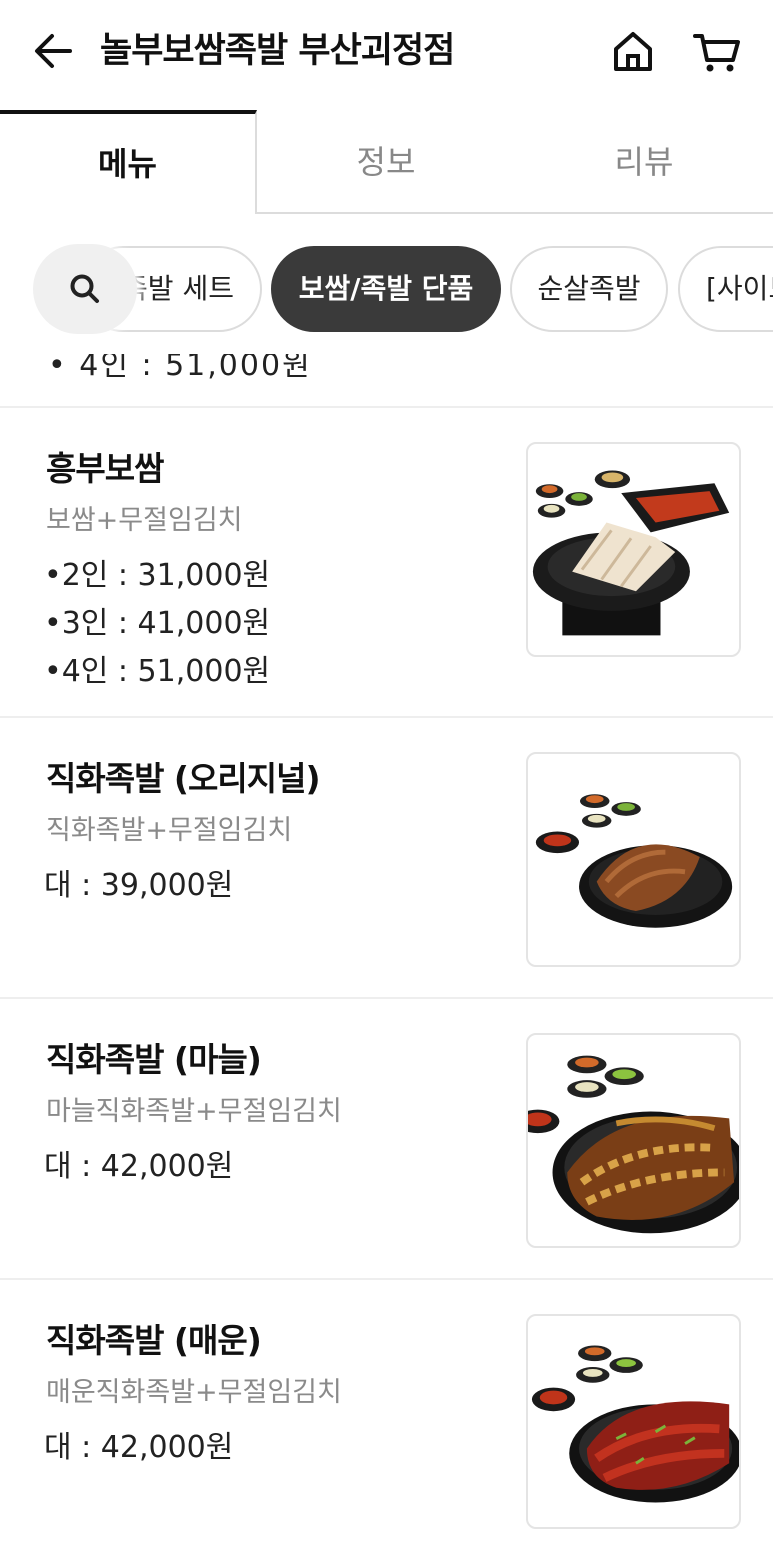 This screenshot has height=1545, width=773. I want to click on home-icon, so click(633, 51).